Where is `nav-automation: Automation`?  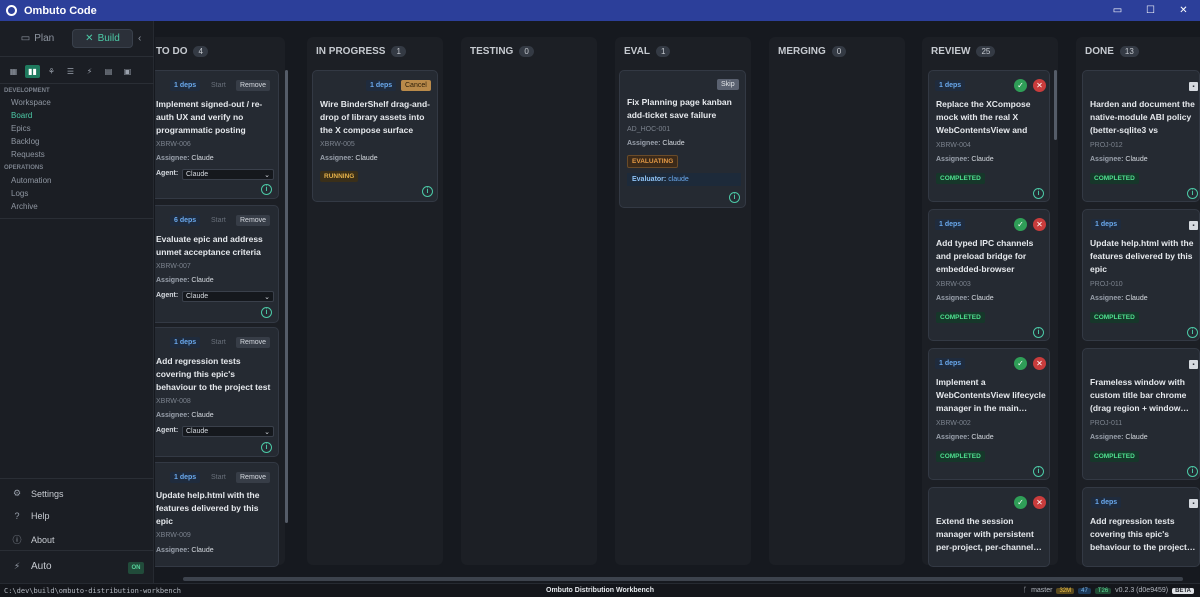 nav-automation: Automation is located at coordinates (31, 180).